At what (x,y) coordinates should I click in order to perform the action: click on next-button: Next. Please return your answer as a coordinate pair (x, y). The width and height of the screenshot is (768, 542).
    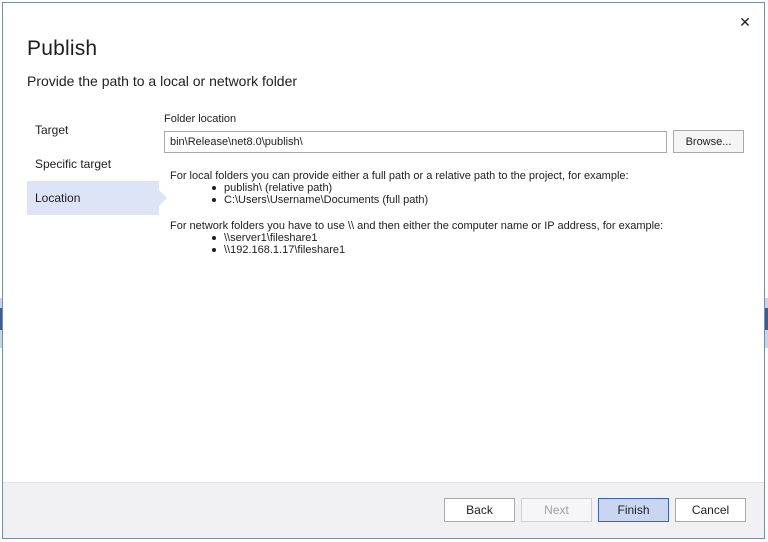
    Looking at the image, I should click on (556, 510).